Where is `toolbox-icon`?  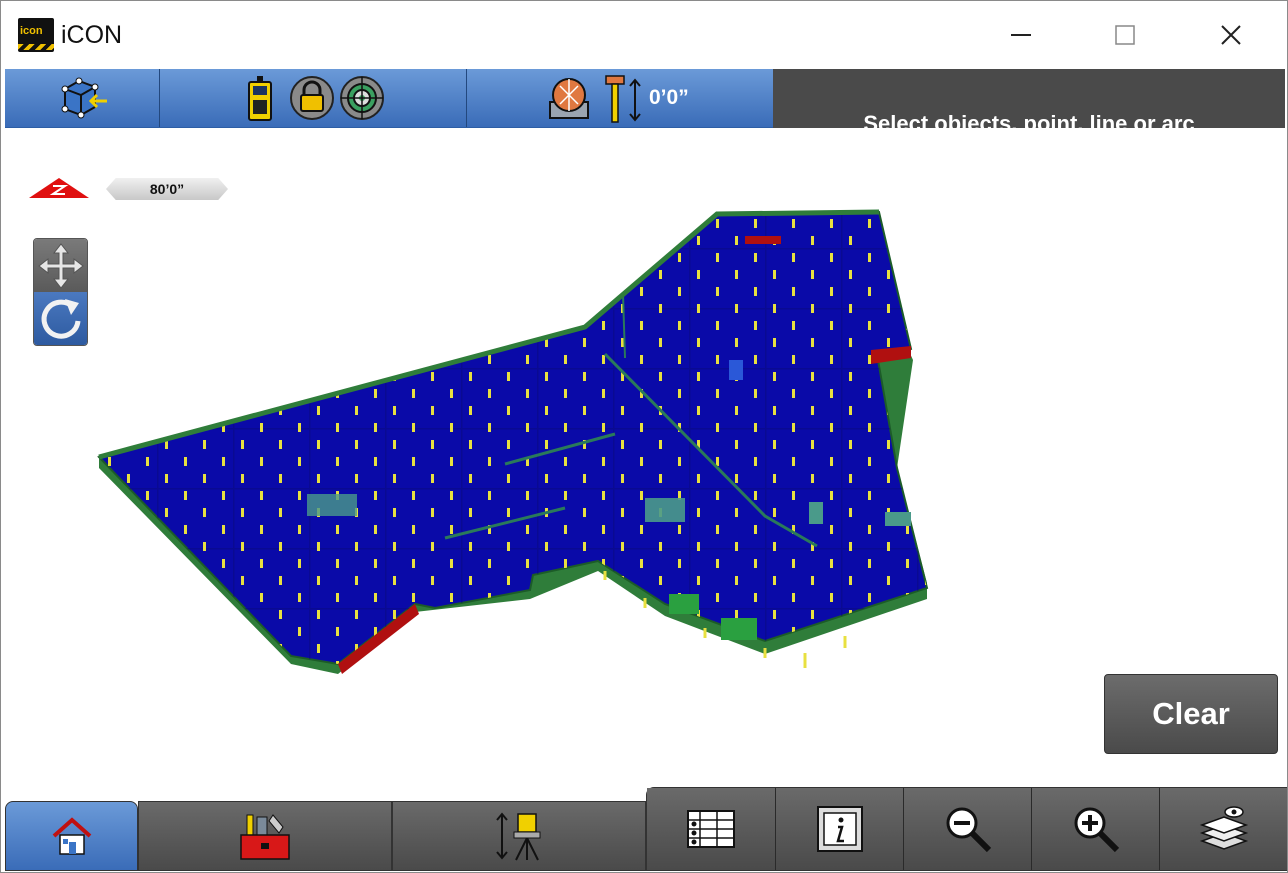 toolbox-icon is located at coordinates (265, 837).